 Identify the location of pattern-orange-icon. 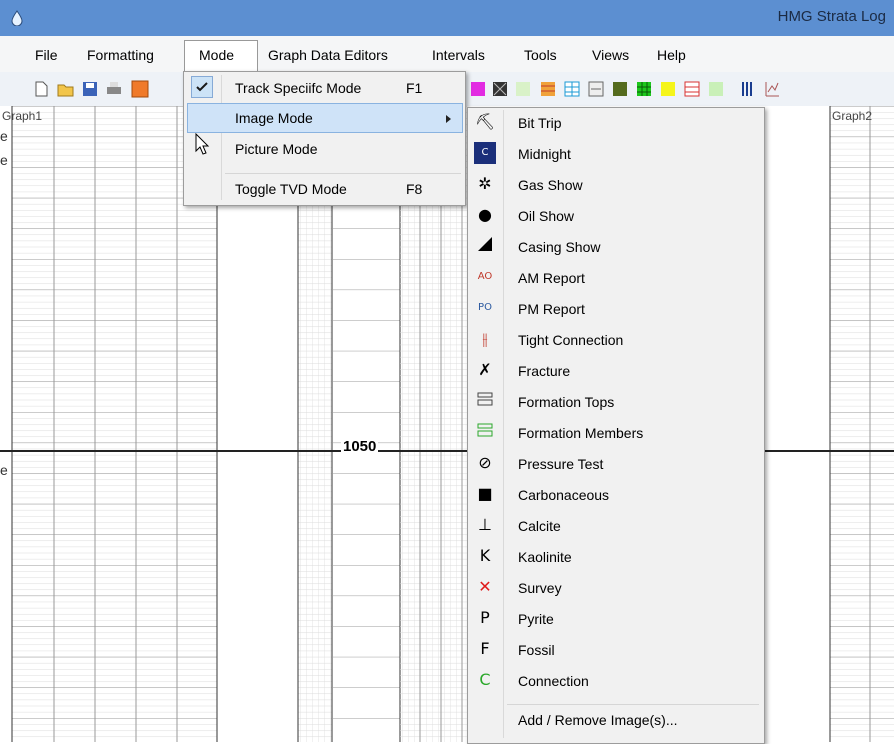
(548, 89).